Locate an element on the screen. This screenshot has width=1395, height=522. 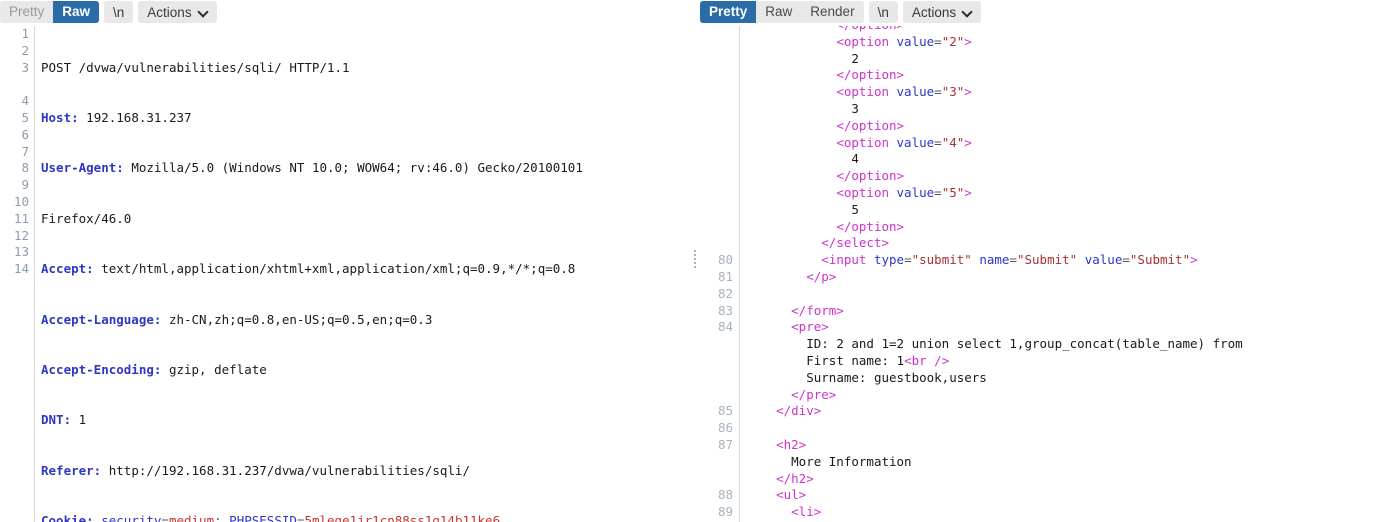
chevron-down-icon is located at coordinates (203, 11).